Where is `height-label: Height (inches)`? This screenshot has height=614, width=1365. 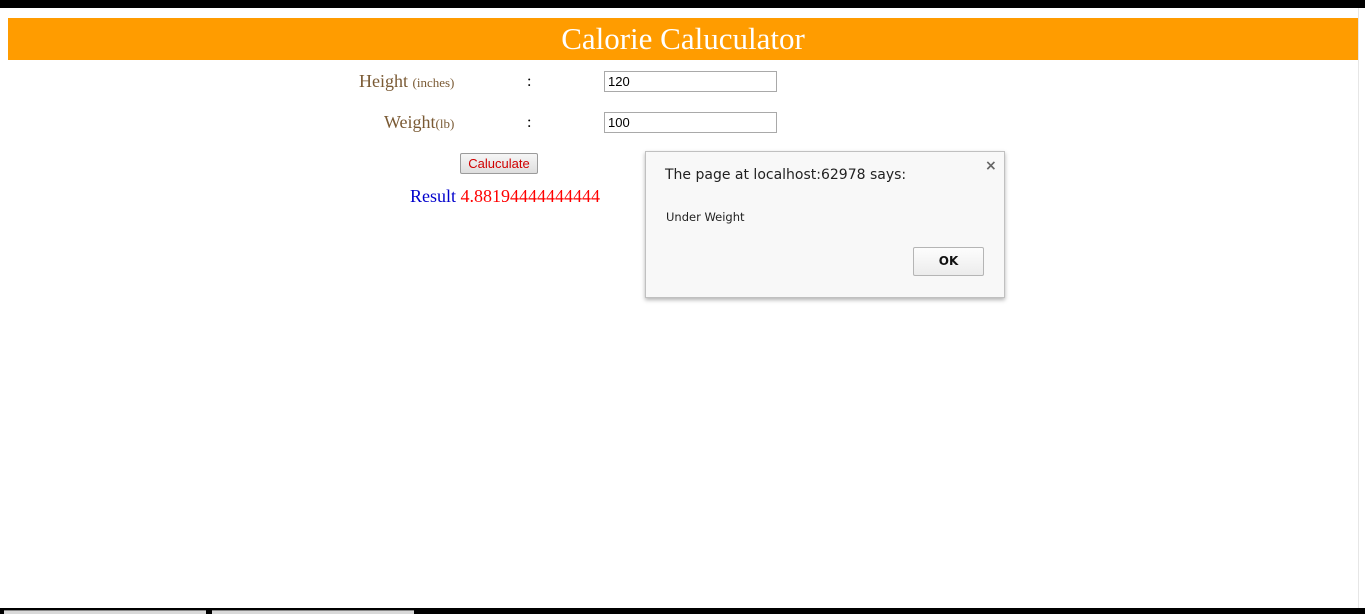 height-label: Height (inches) is located at coordinates (406, 81).